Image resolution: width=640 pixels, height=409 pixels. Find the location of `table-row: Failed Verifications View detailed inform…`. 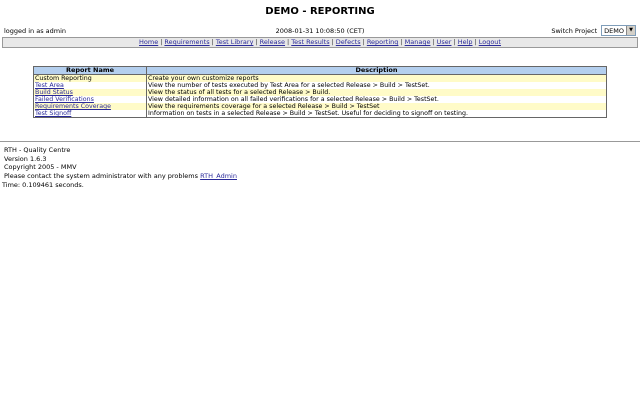

table-row: Failed Verifications View detailed inform… is located at coordinates (320, 99).